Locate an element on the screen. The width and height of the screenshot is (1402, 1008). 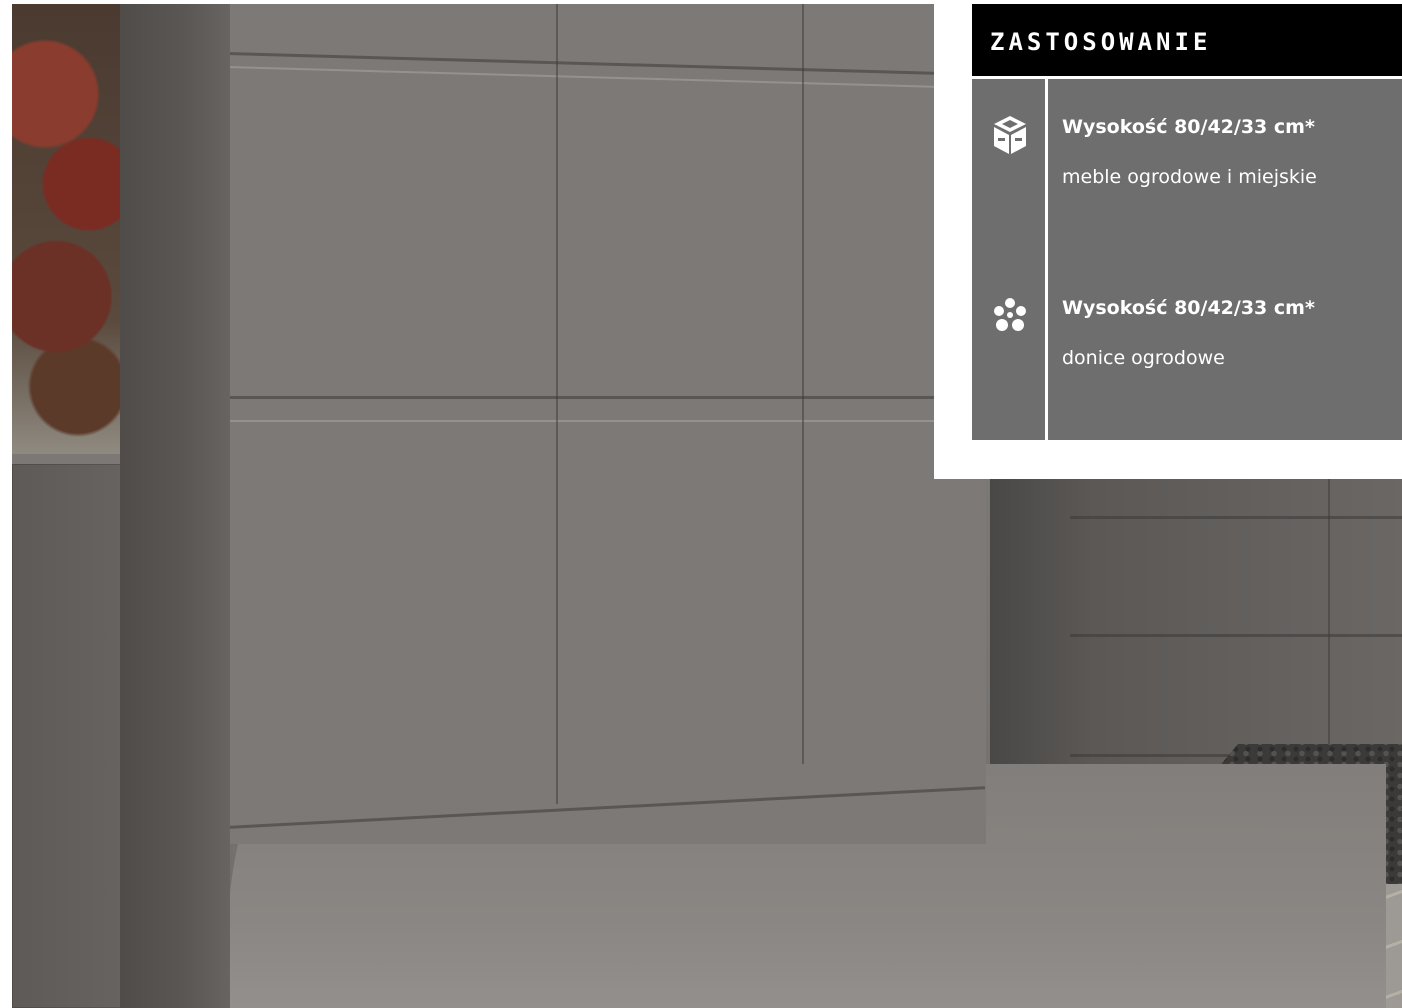
item-description: meble ogrodowe i miejskie is located at coordinates (1189, 177).